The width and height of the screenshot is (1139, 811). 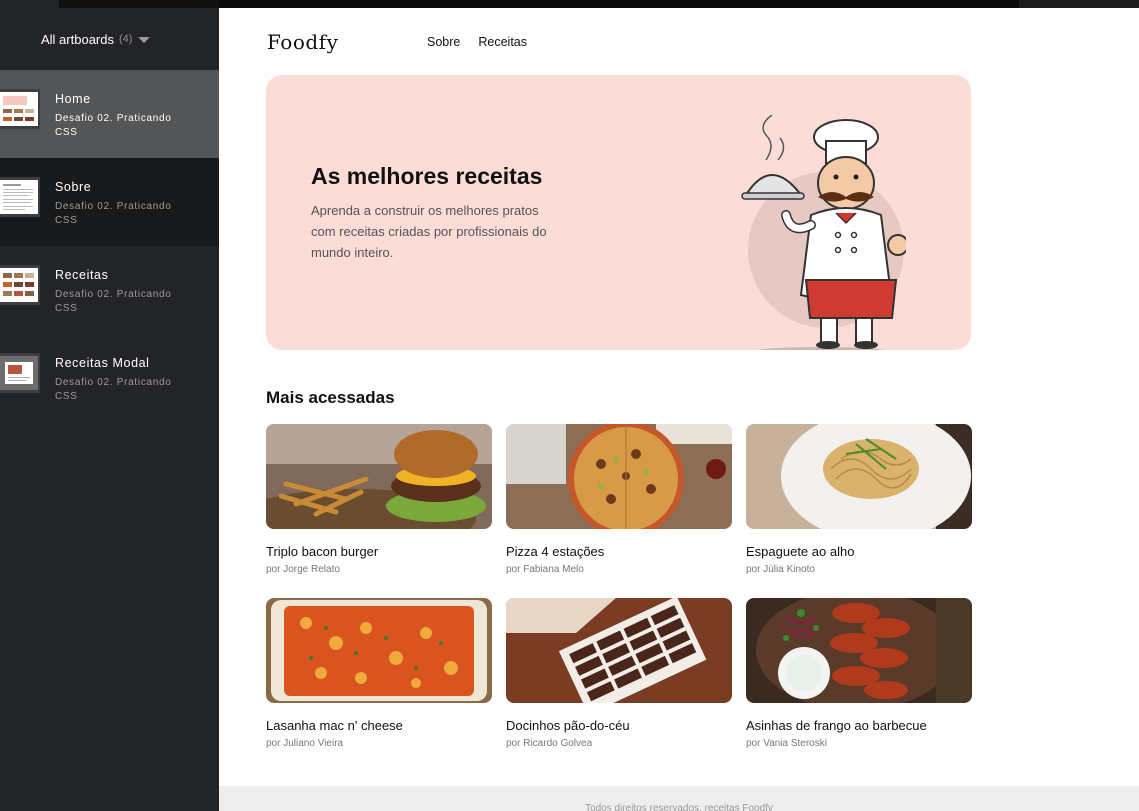 What do you see at coordinates (82, 275) in the screenshot?
I see `artboard-title: Receitas` at bounding box center [82, 275].